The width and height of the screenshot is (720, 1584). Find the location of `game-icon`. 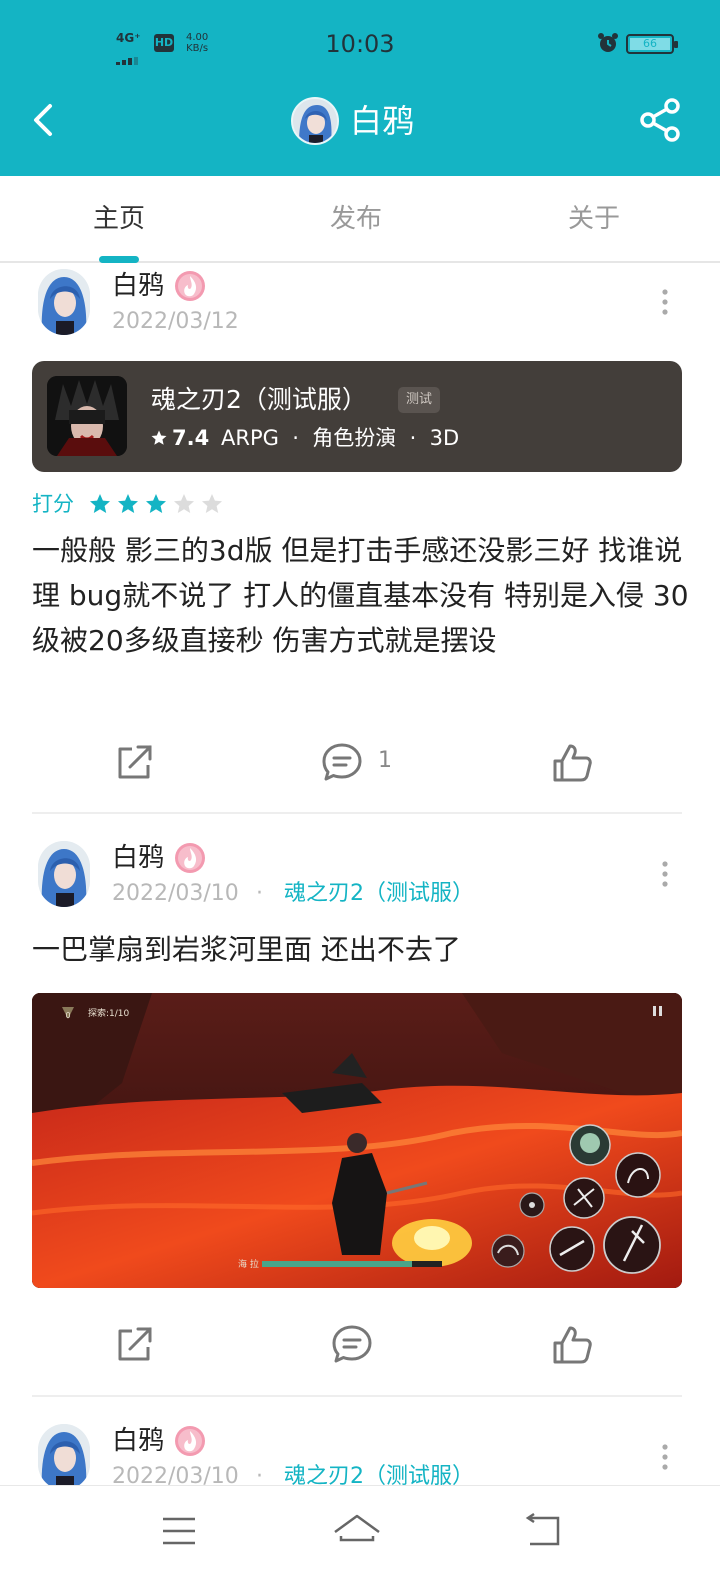

game-icon is located at coordinates (87, 416).